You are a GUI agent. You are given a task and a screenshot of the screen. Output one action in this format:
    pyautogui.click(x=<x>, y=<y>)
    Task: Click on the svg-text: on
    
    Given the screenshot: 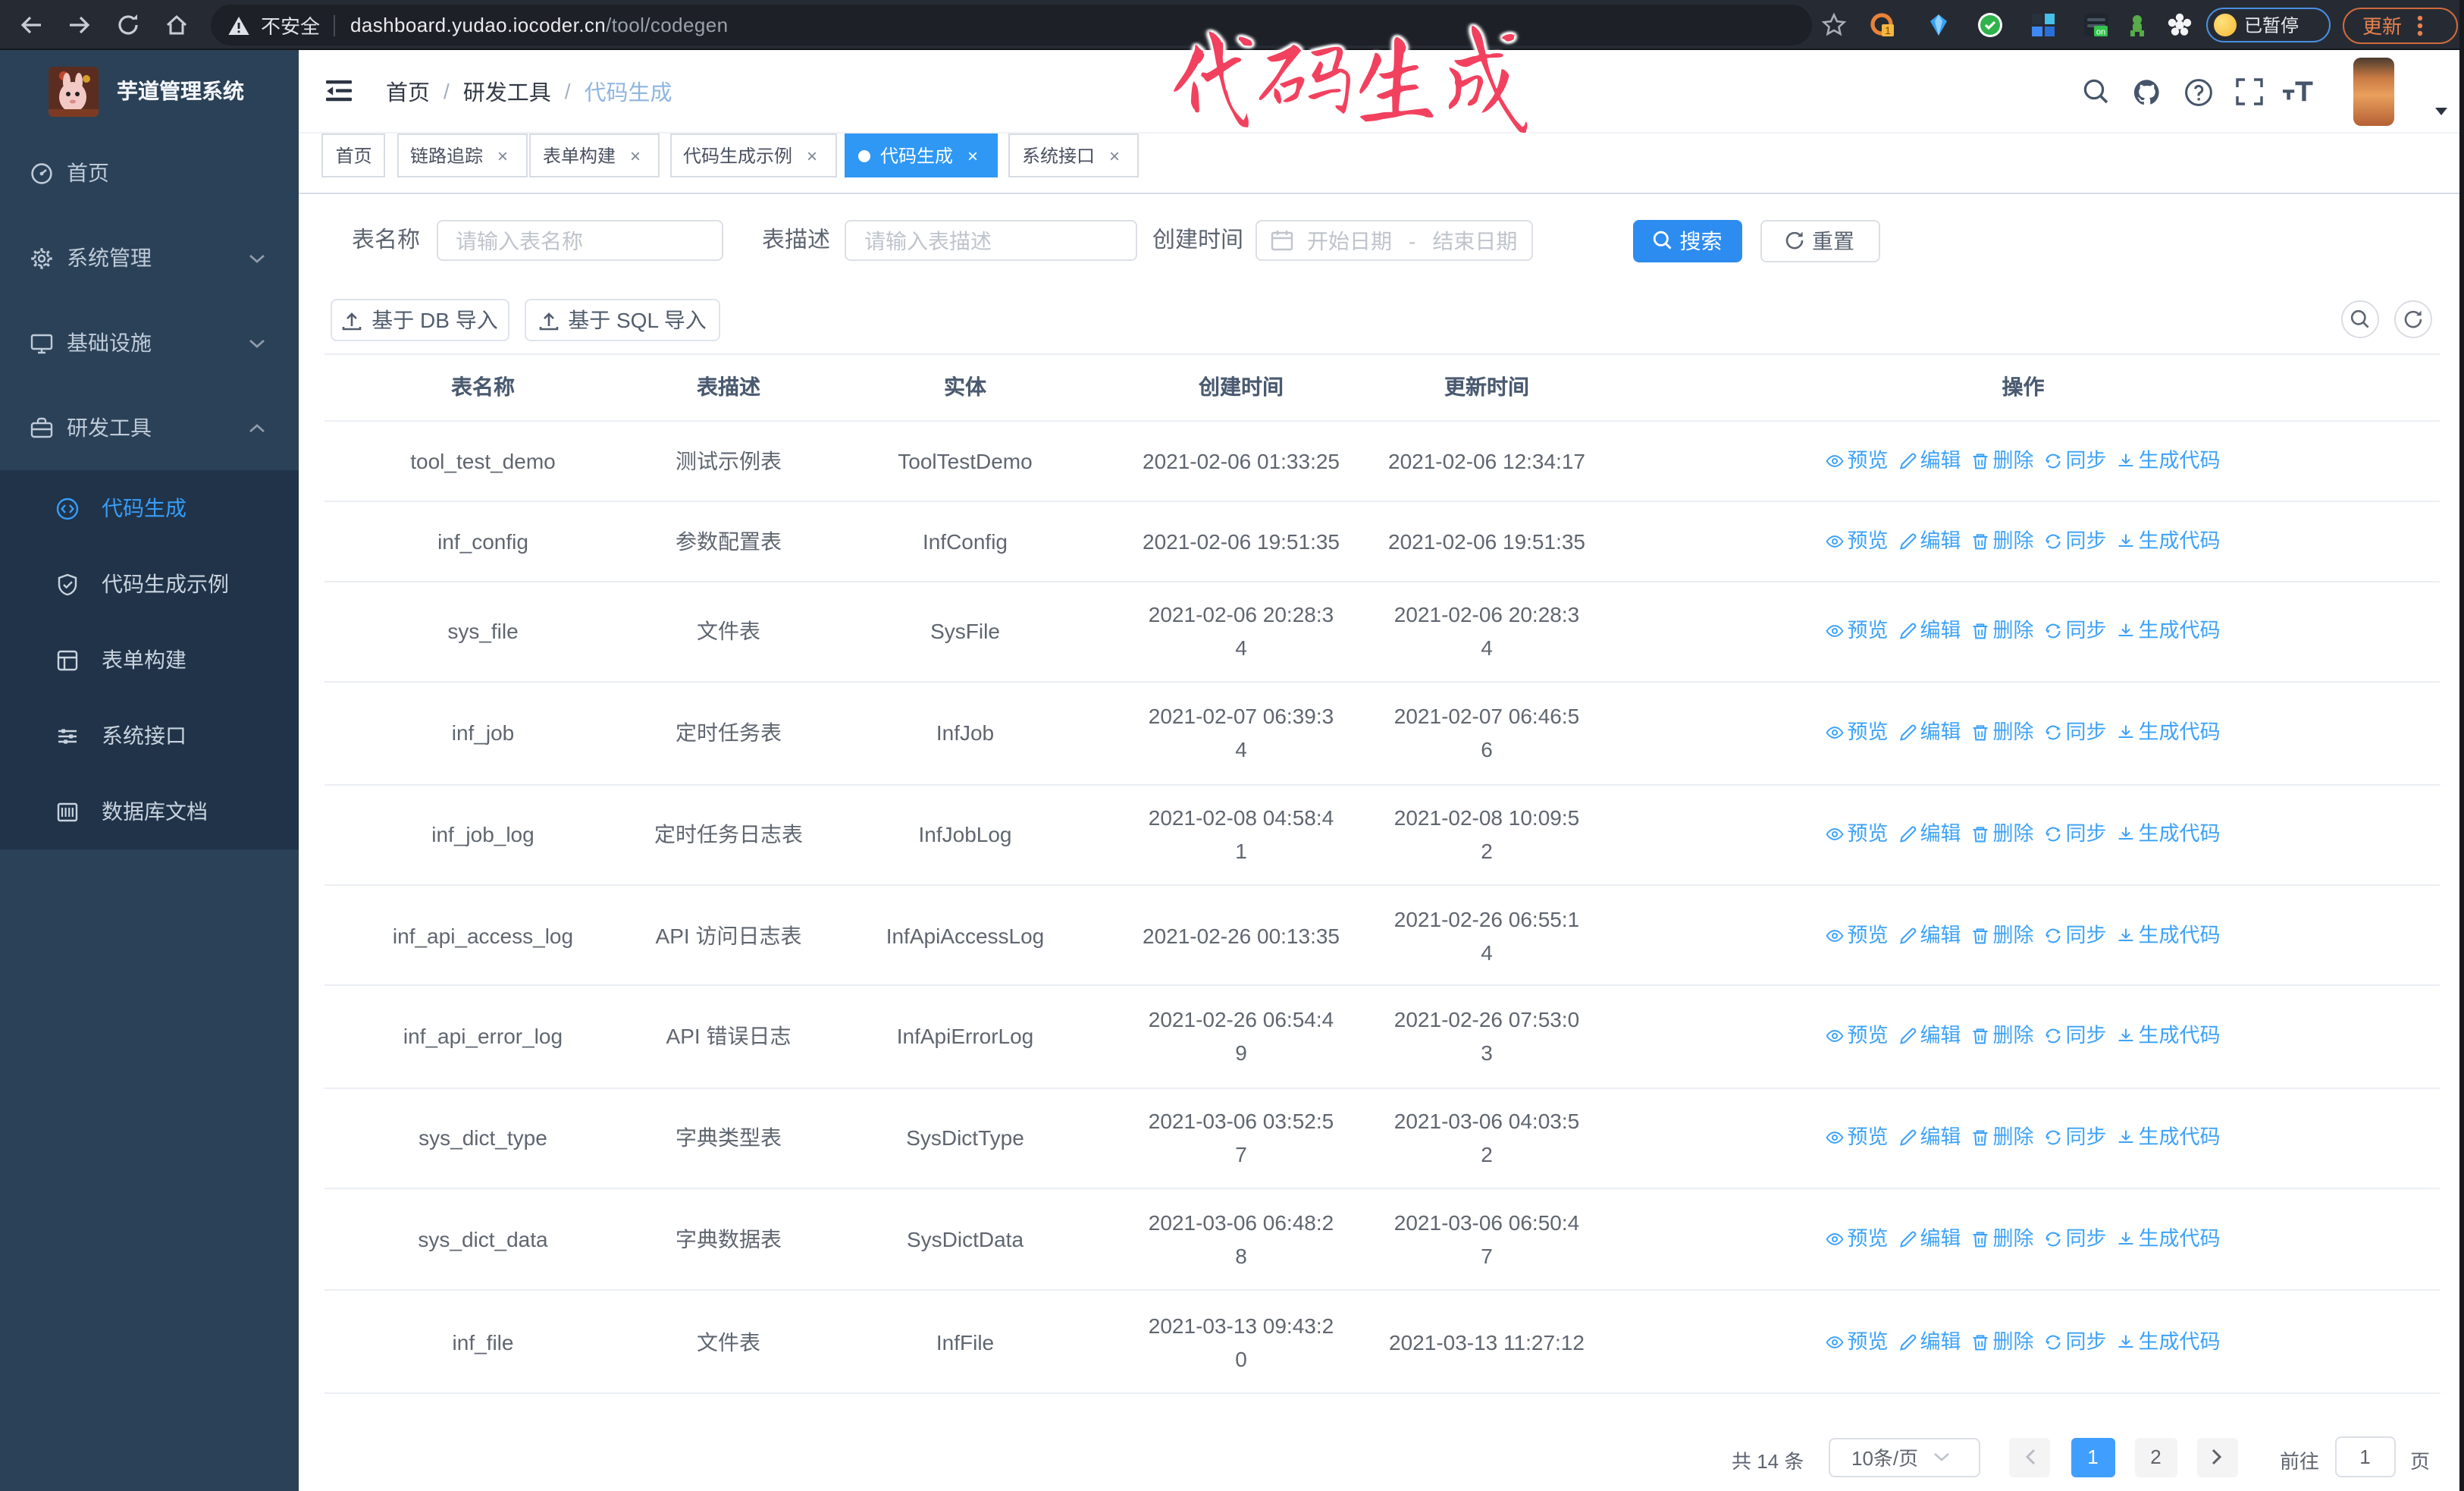 What is the action you would take?
    pyautogui.click(x=2100, y=32)
    